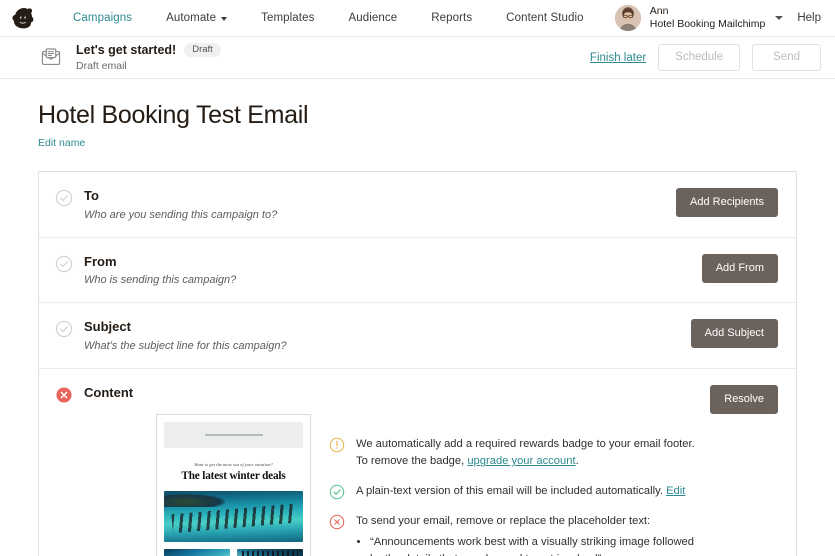  I want to click on nav-item-reports-label: Reports, so click(452, 18).